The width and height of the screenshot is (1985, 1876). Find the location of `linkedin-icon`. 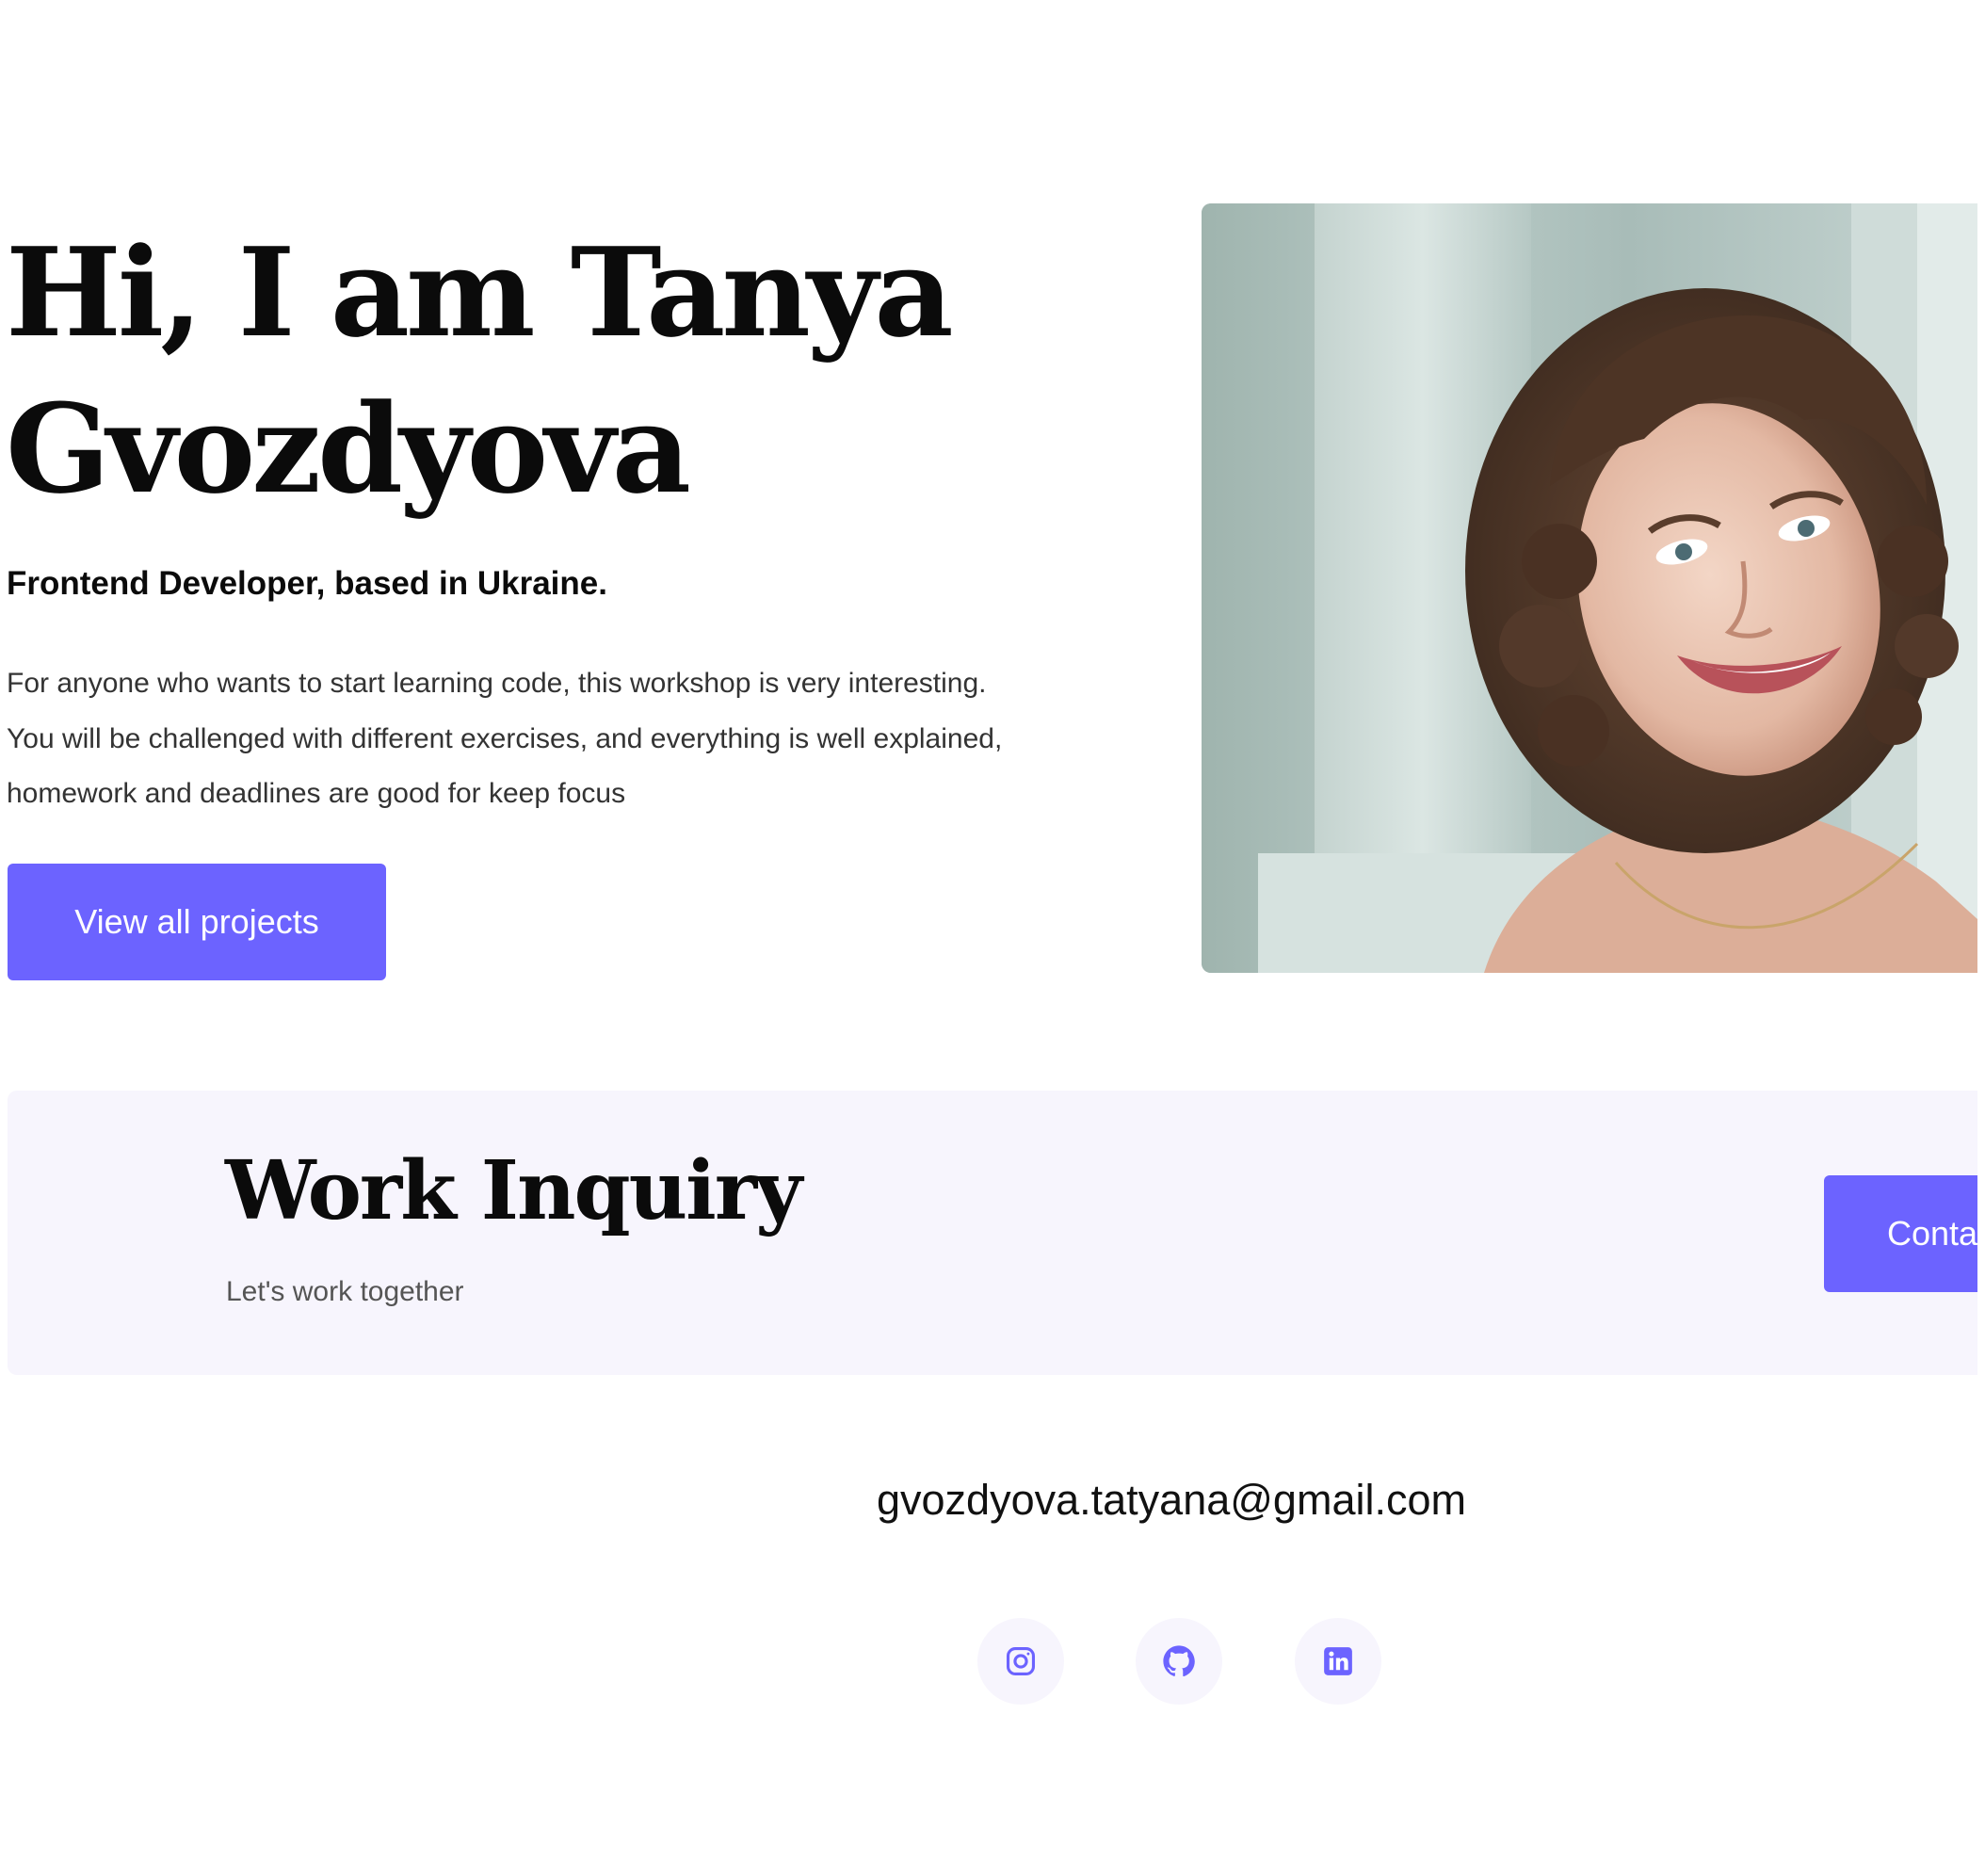

linkedin-icon is located at coordinates (1338, 1661).